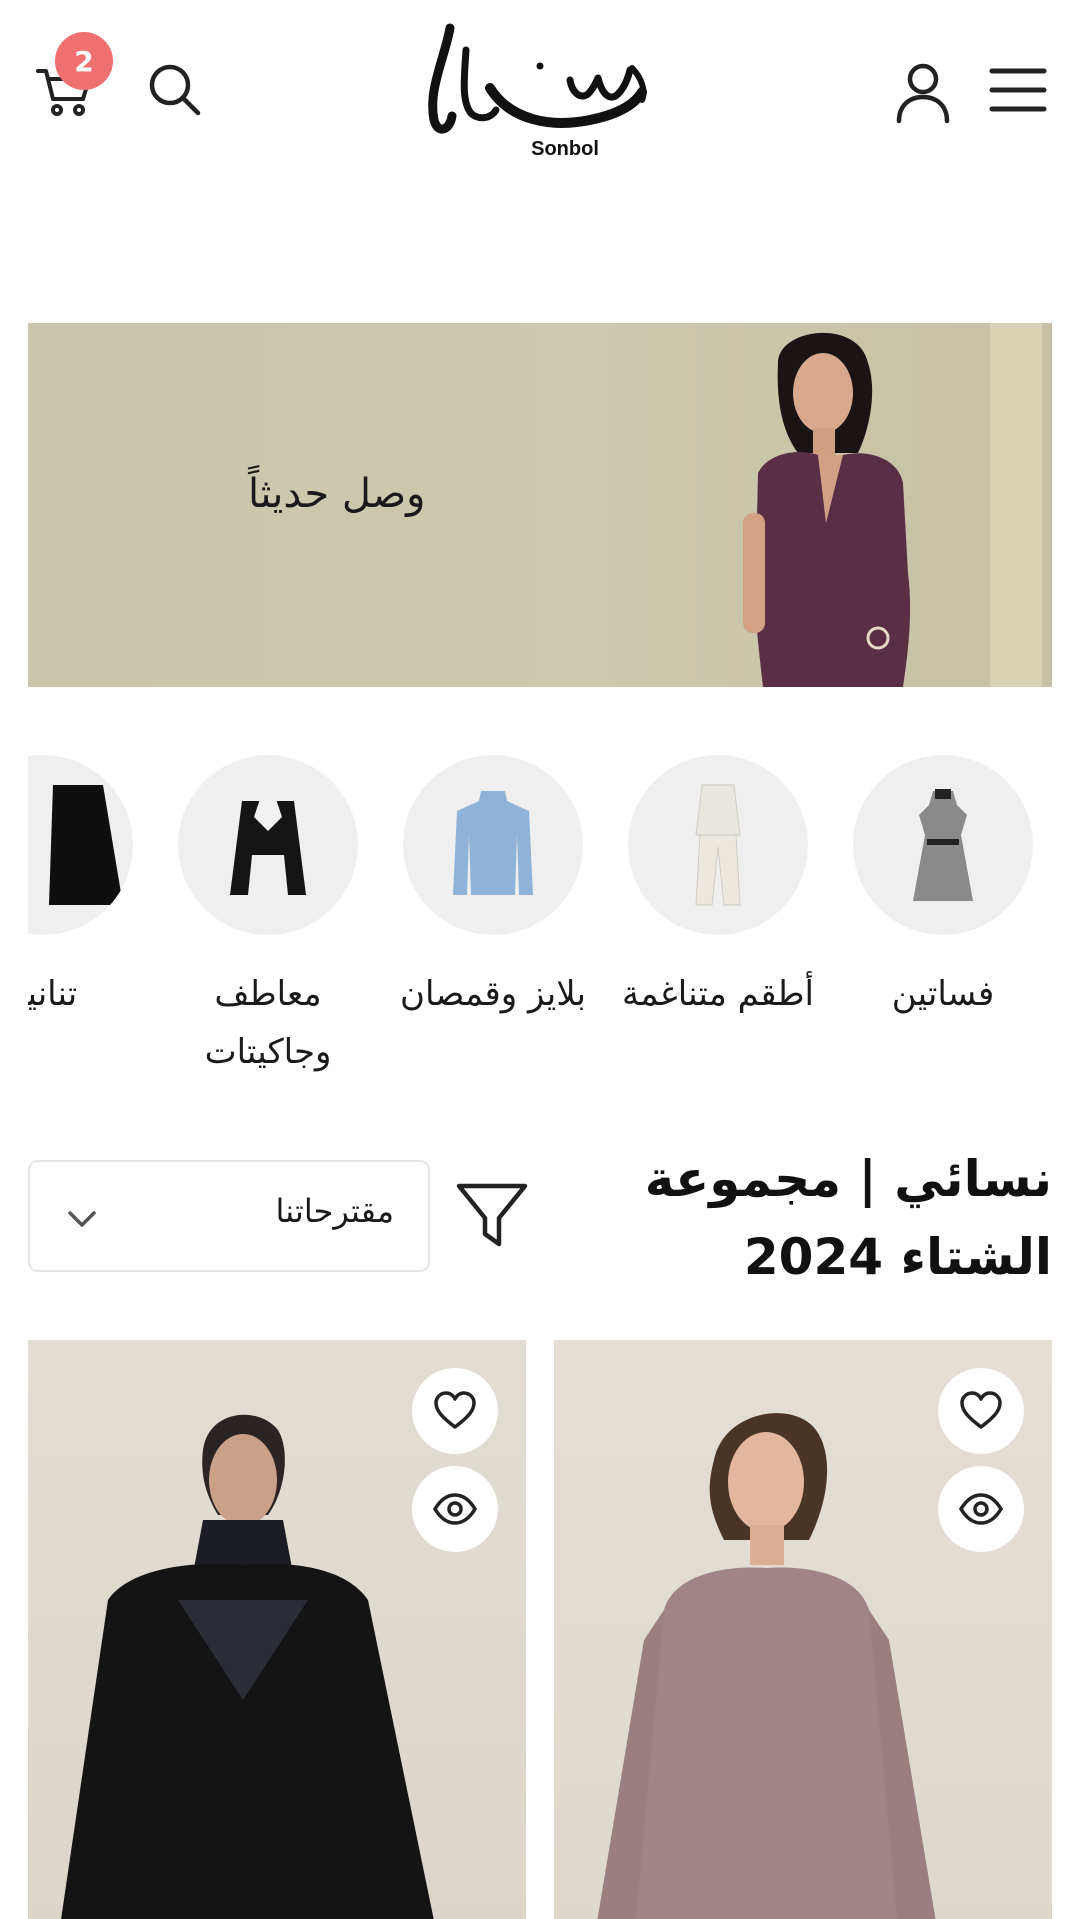 This screenshot has width=1080, height=1919. What do you see at coordinates (268, 1023) in the screenshot?
I see `category-label: معاطف وجاكيتات` at bounding box center [268, 1023].